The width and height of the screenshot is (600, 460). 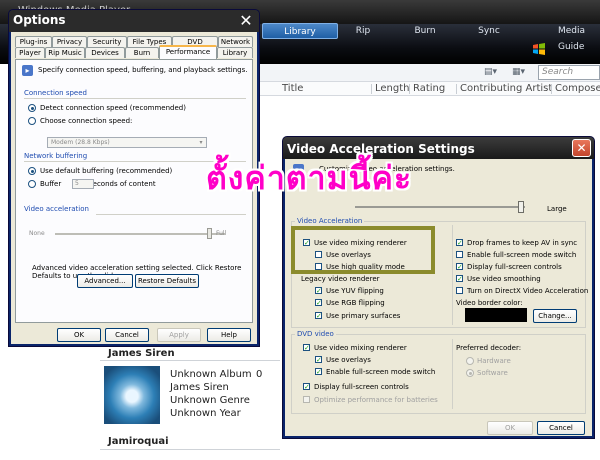 I want to click on dvd-overlays-label: Use overlays, so click(x=348, y=360).